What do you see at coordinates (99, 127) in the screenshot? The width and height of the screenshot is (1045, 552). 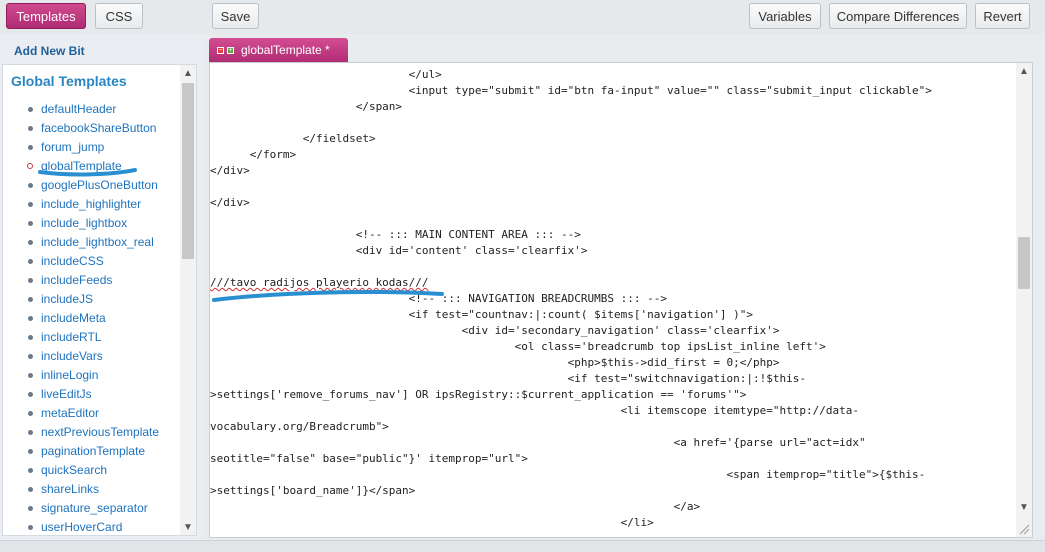 I see `template-name: facebookShareButton` at bounding box center [99, 127].